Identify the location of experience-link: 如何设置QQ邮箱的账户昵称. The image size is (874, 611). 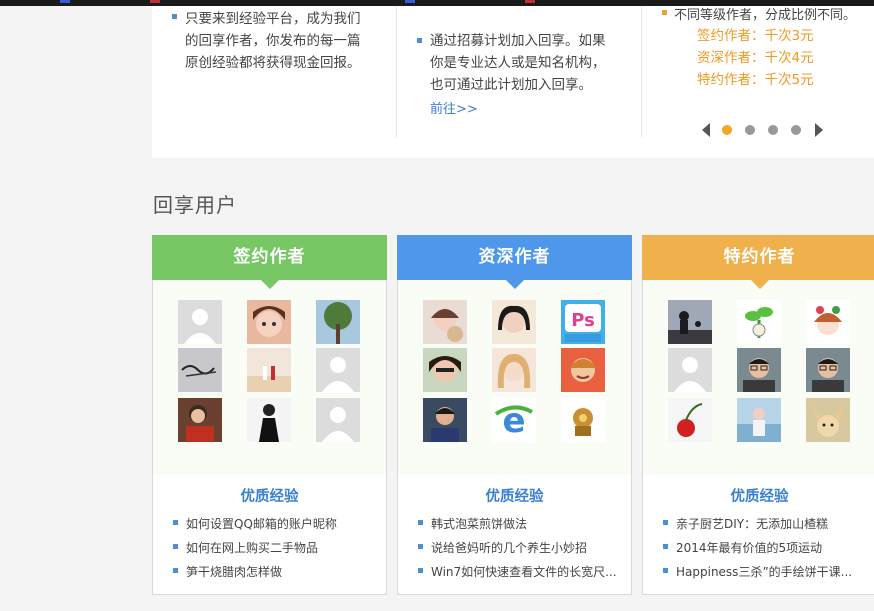
(255, 523).